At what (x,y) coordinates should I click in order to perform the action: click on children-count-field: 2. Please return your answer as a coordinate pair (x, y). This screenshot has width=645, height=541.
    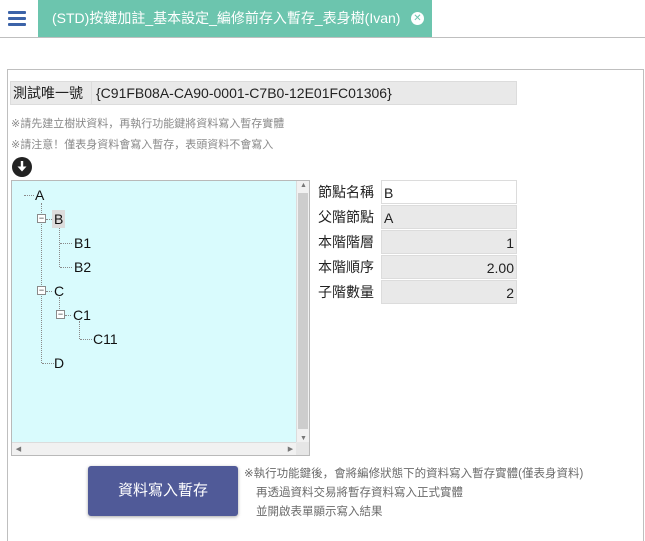
    Looking at the image, I should click on (449, 292).